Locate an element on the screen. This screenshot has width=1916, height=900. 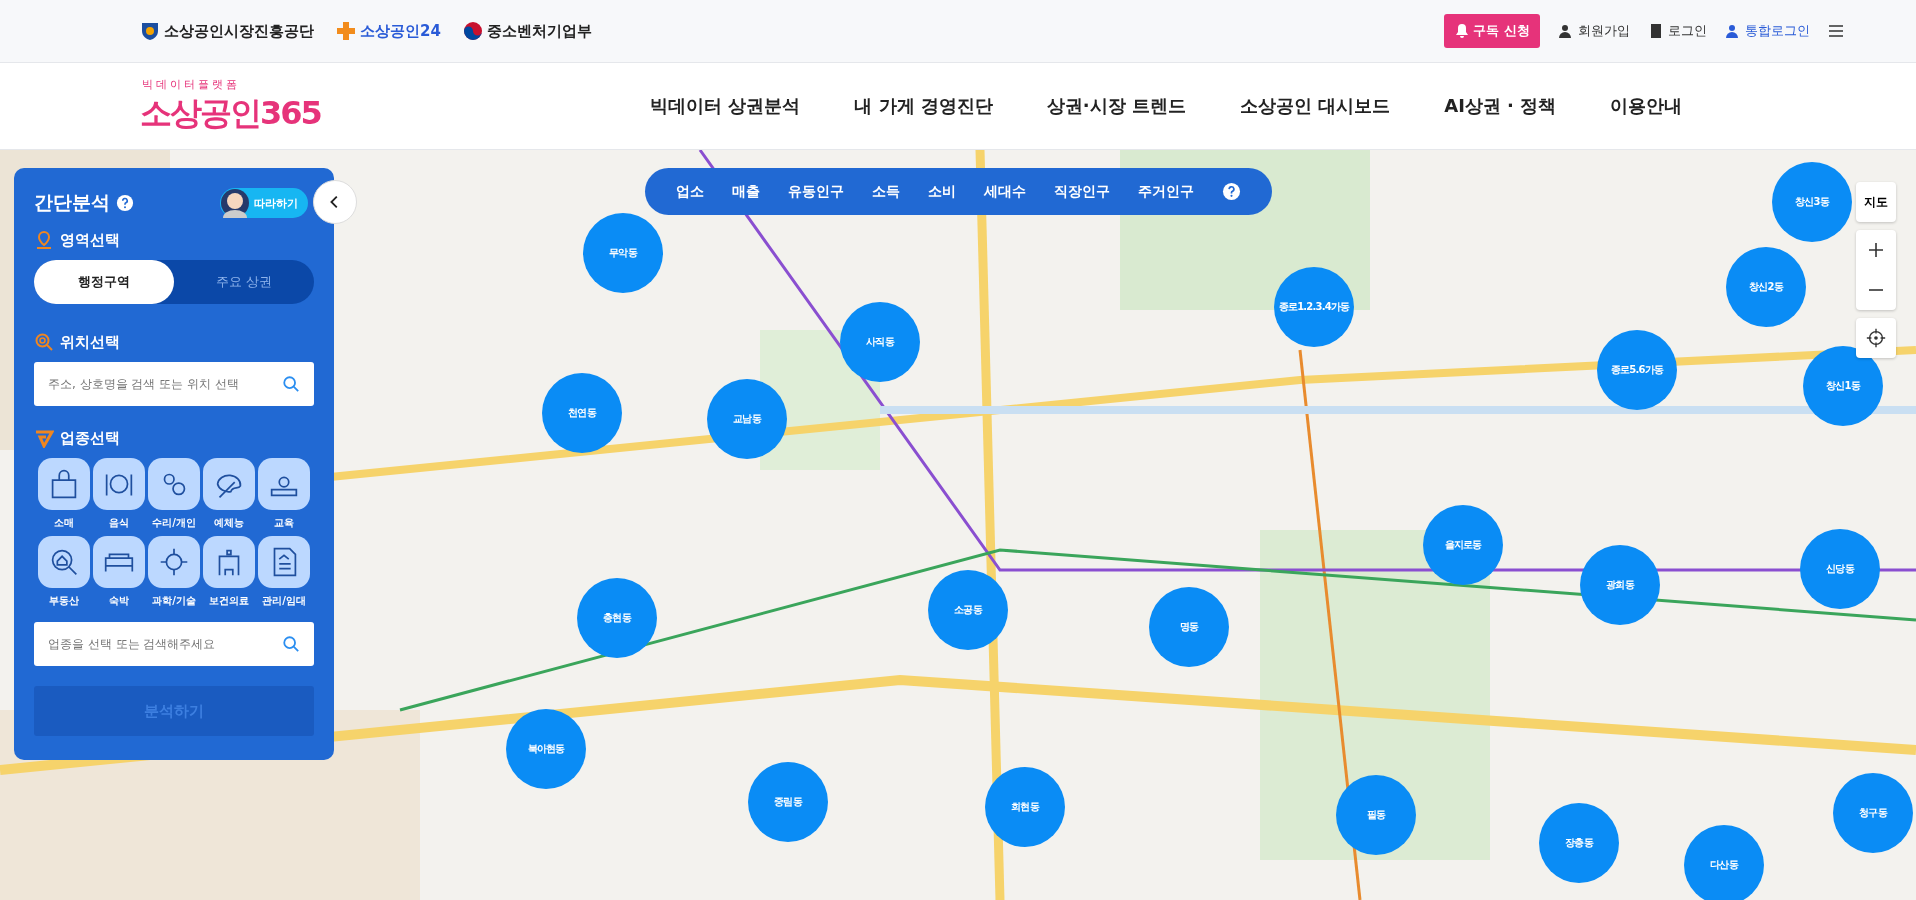
nav-item: 빅데이터 상권분석 is located at coordinates (725, 106).